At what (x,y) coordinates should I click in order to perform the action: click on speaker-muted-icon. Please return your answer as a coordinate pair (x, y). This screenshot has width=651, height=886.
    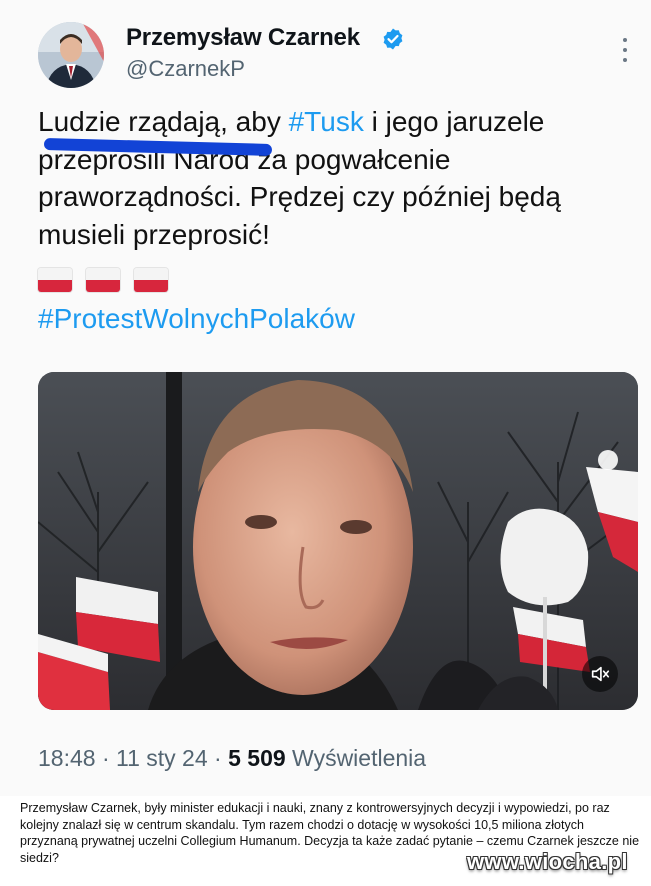
    Looking at the image, I should click on (600, 674).